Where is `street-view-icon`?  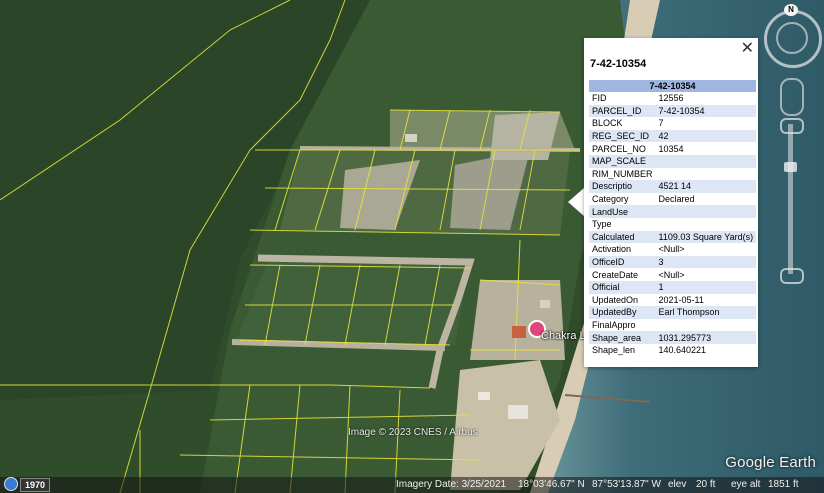 street-view-icon is located at coordinates (792, 97).